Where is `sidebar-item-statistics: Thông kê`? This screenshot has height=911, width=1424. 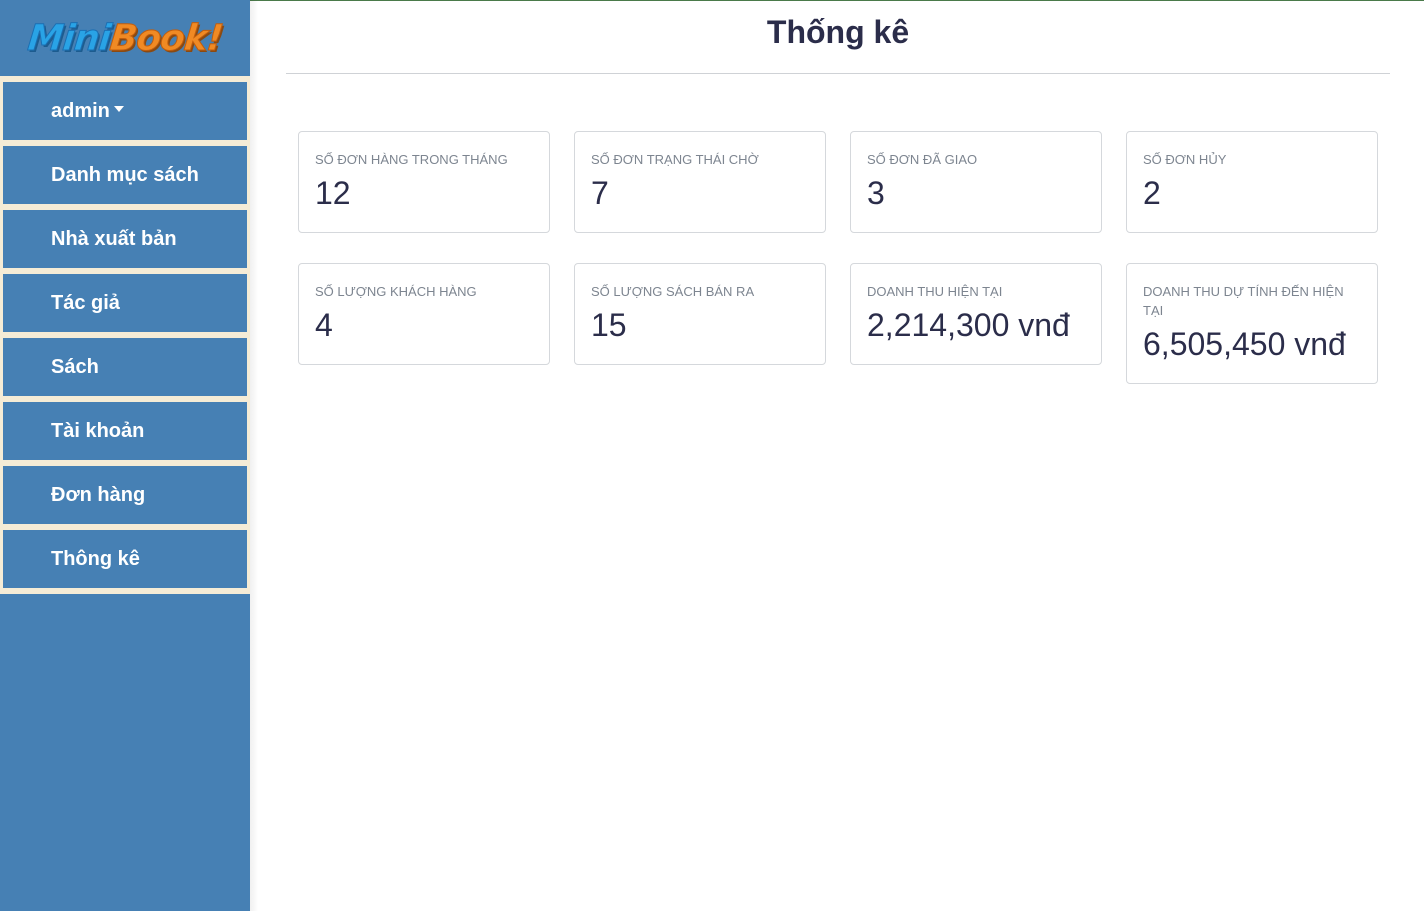 sidebar-item-statistics: Thông kê is located at coordinates (125, 559).